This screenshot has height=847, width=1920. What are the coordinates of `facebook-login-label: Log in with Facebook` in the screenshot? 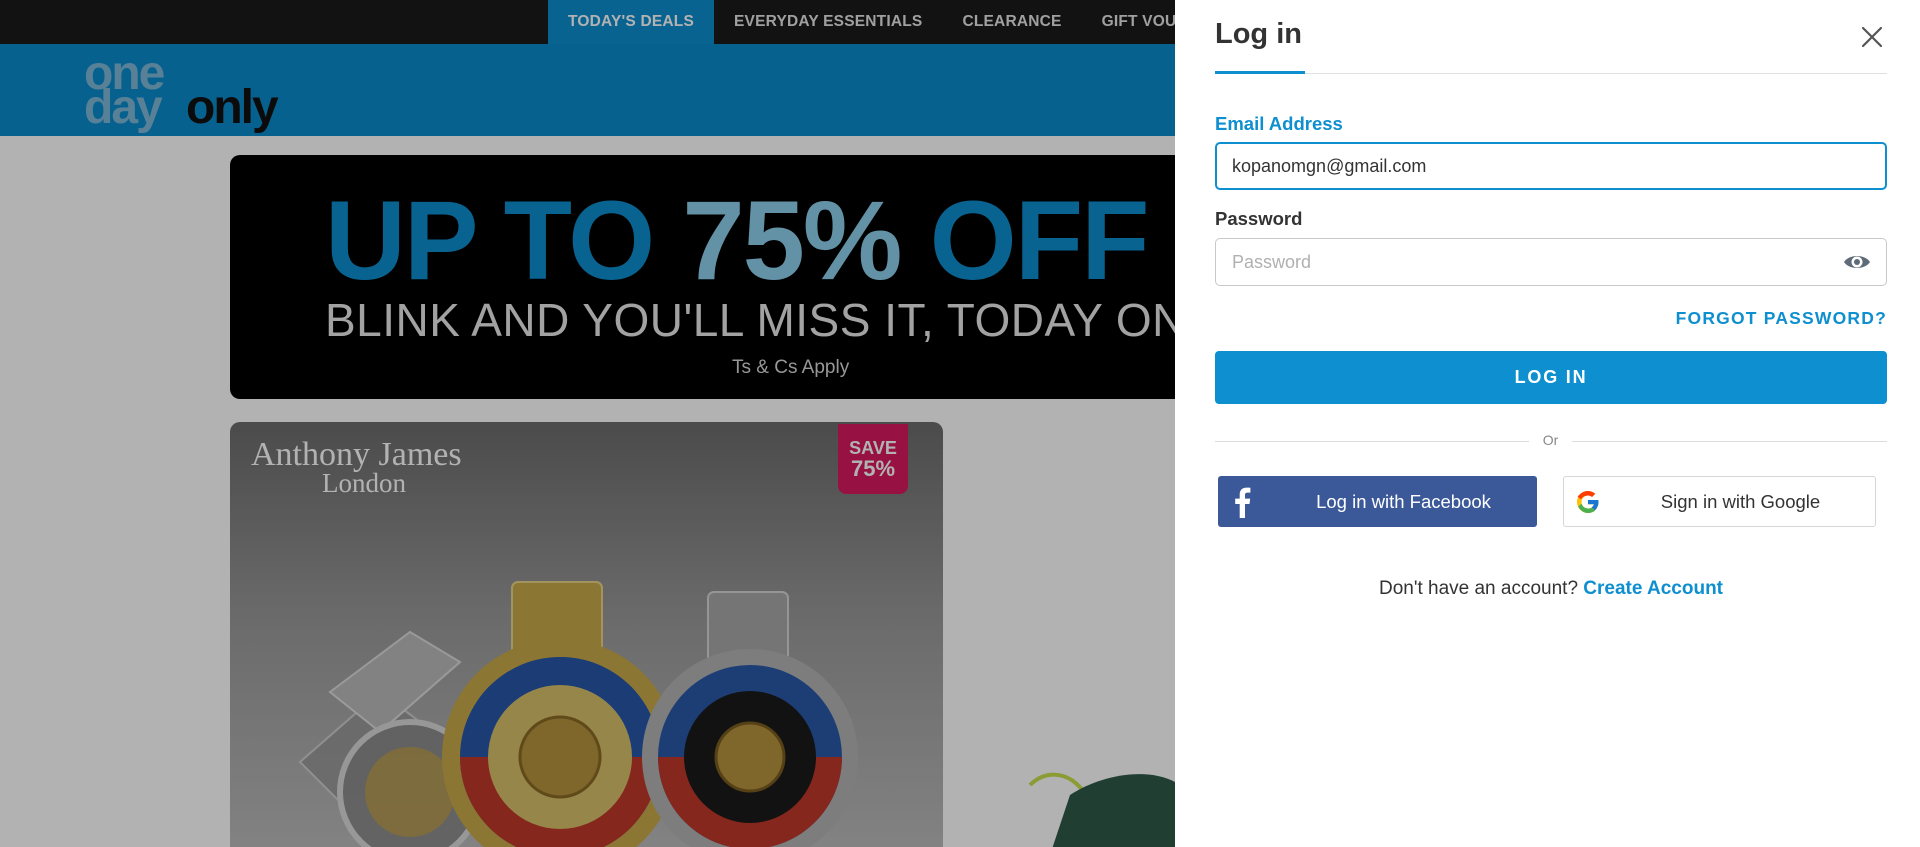 It's located at (1403, 501).